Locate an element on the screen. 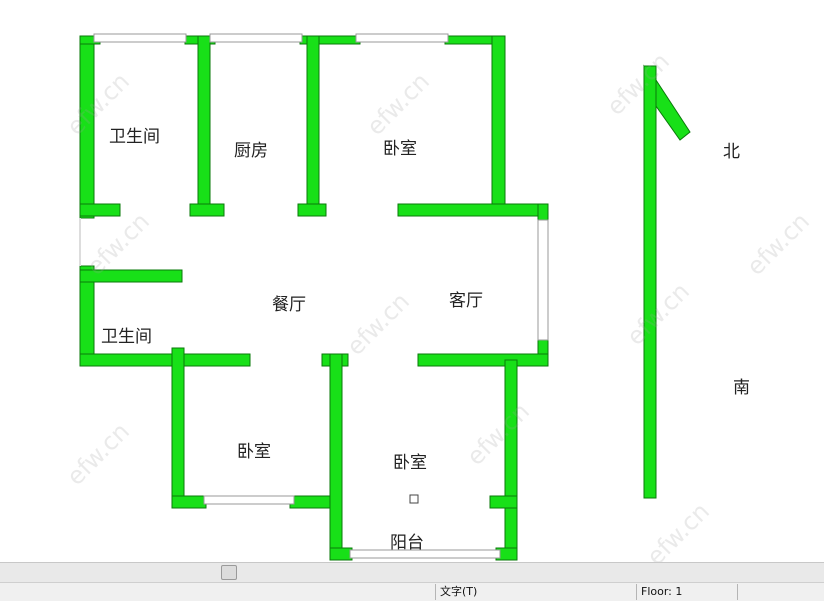  room-label-kitchen: 厨房 is located at coordinates (251, 151).